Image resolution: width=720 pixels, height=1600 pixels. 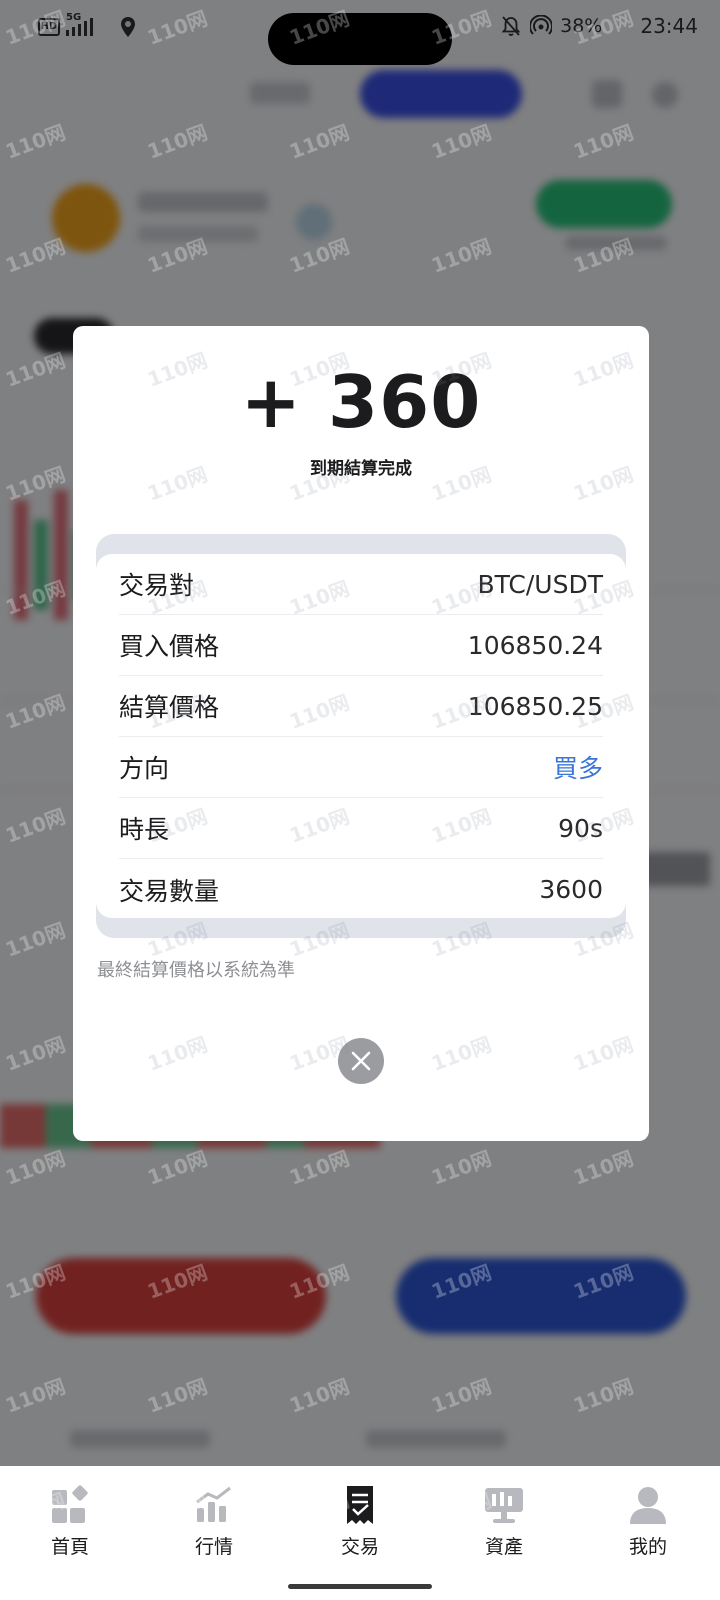 What do you see at coordinates (360, 39) in the screenshot?
I see `camera-cutout` at bounding box center [360, 39].